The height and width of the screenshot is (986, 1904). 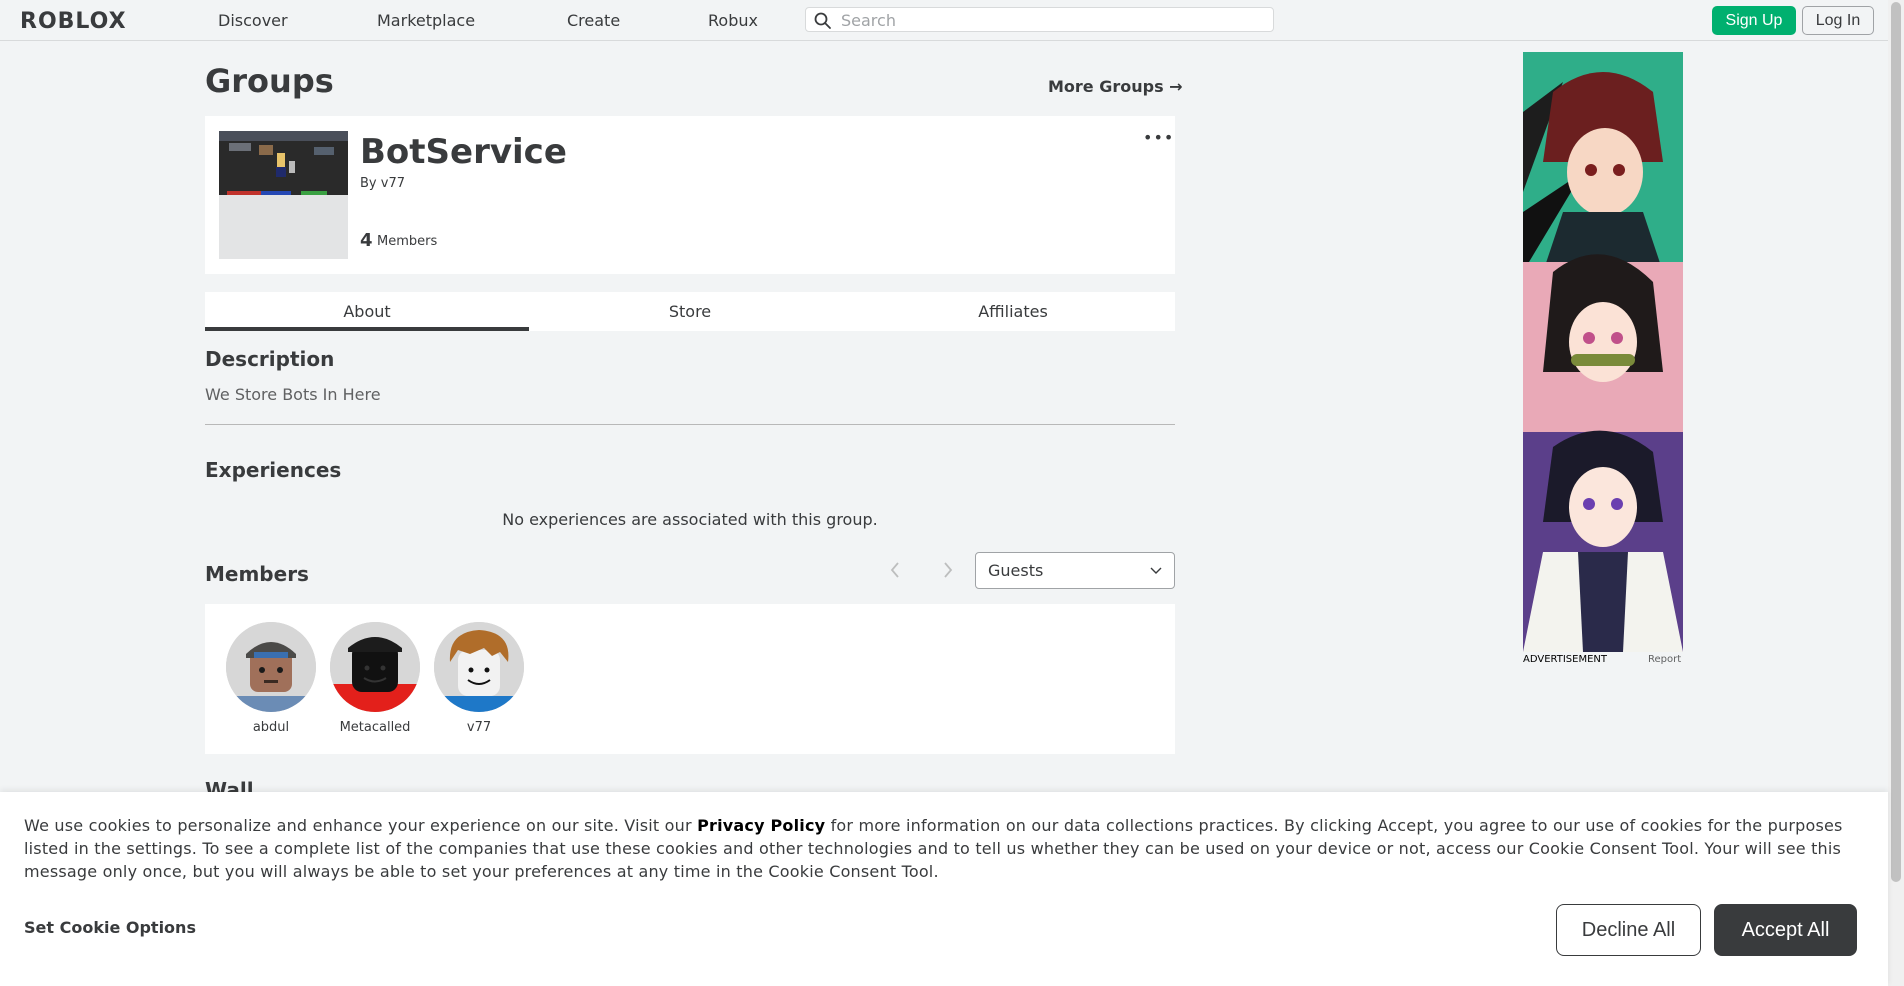 I want to click on member-name: Metacalled, so click(x=375, y=727).